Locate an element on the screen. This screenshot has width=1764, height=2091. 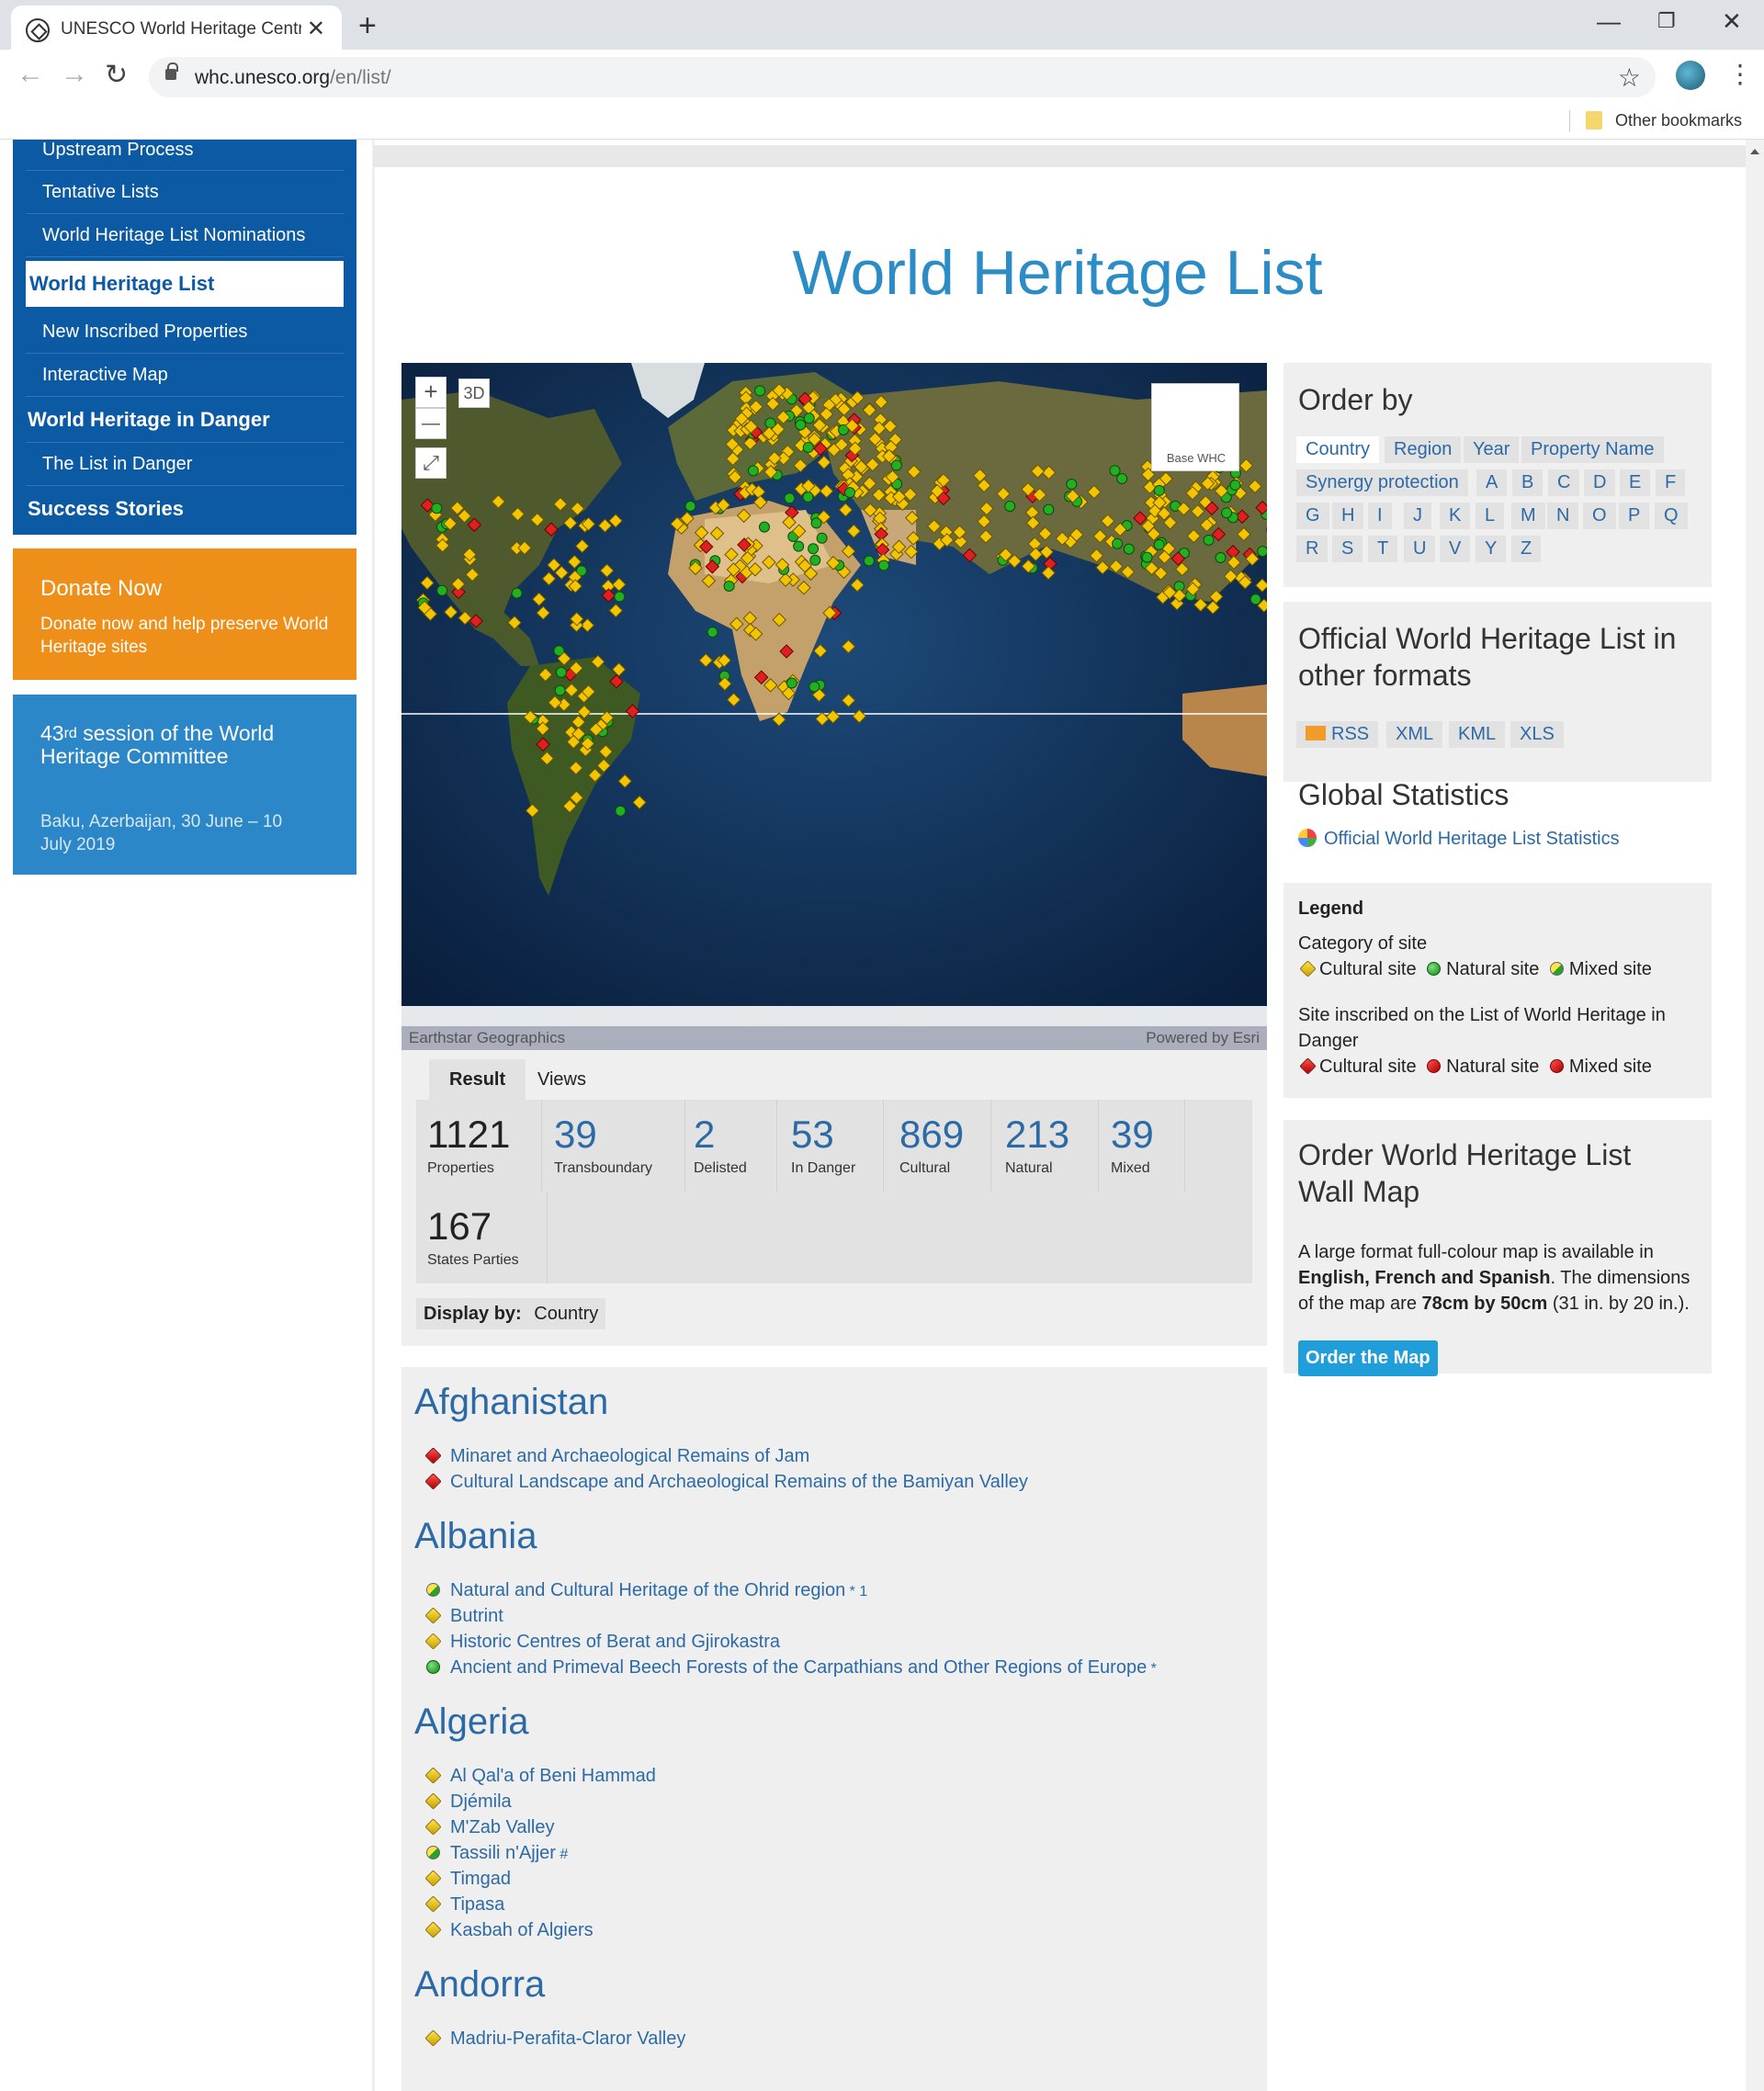
page-scrollbar is located at coordinates (1755, 1115).